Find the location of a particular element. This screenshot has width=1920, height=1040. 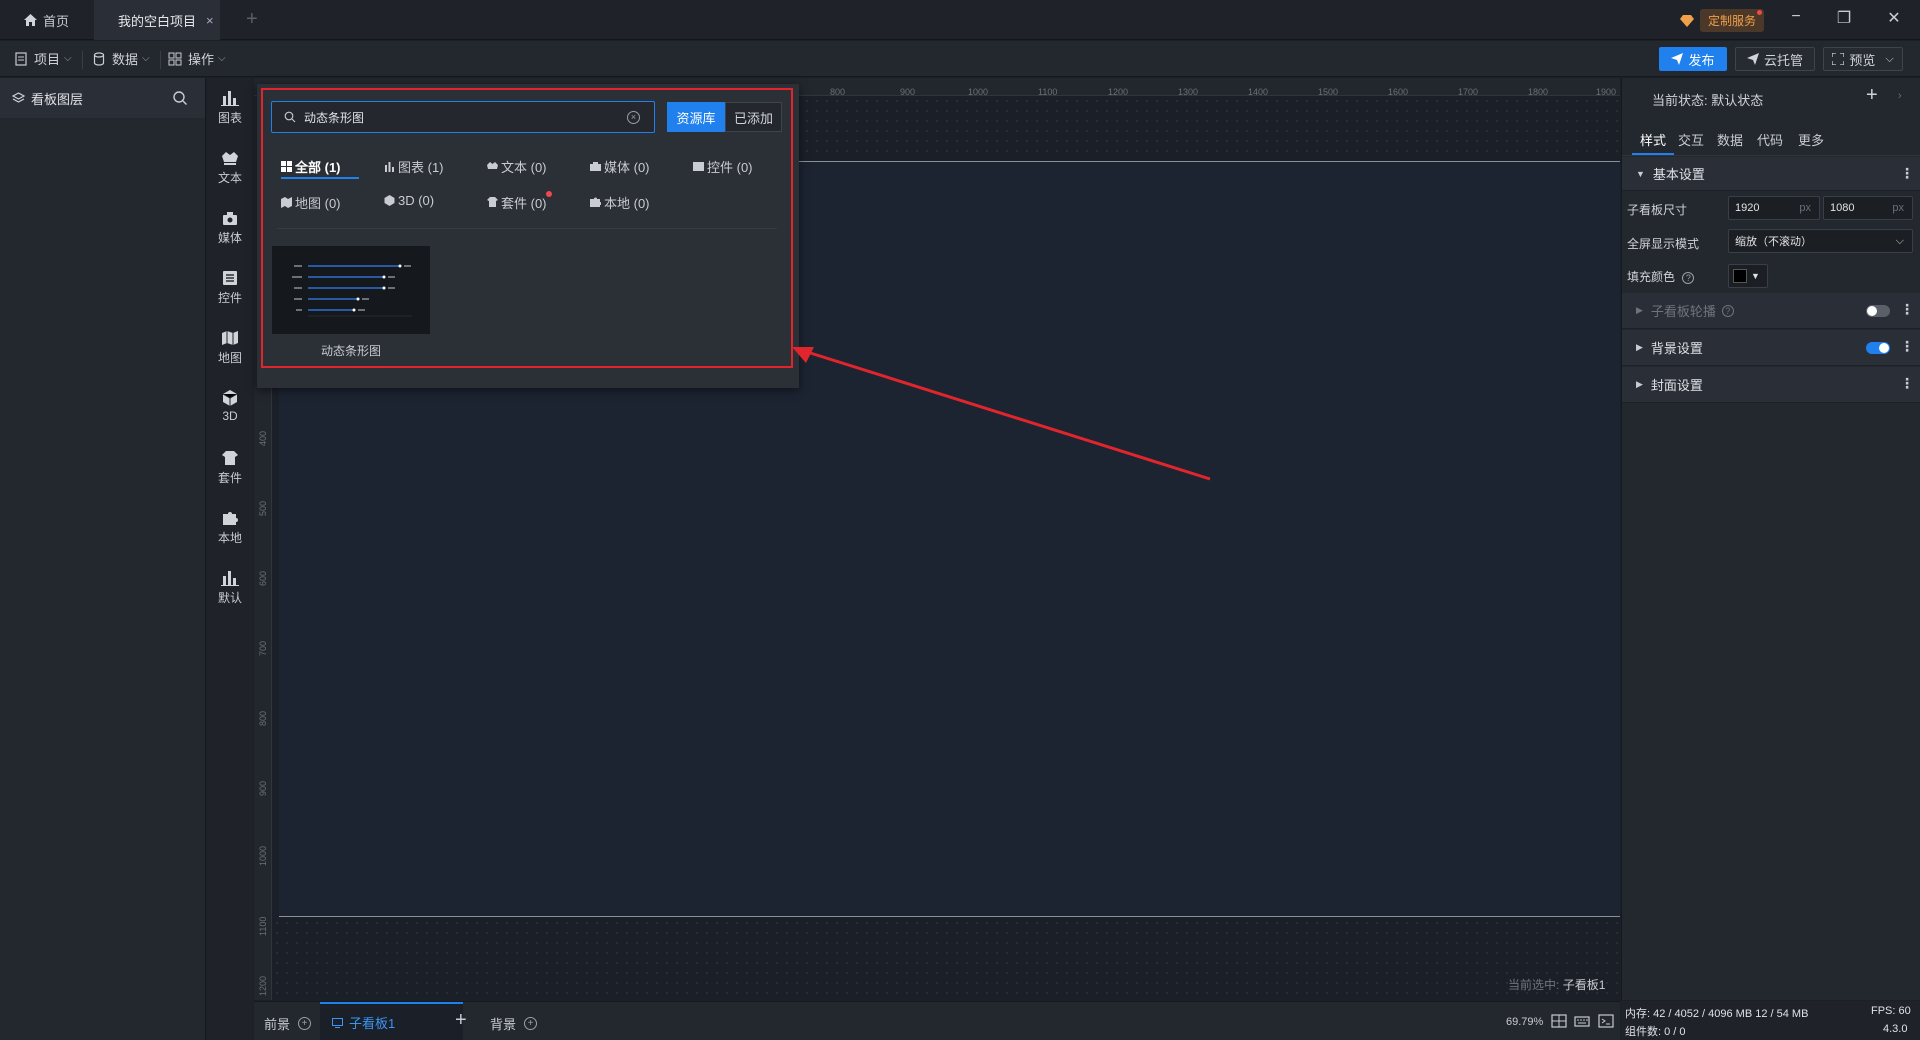

add-tab-button: + is located at coordinates (252, 19).